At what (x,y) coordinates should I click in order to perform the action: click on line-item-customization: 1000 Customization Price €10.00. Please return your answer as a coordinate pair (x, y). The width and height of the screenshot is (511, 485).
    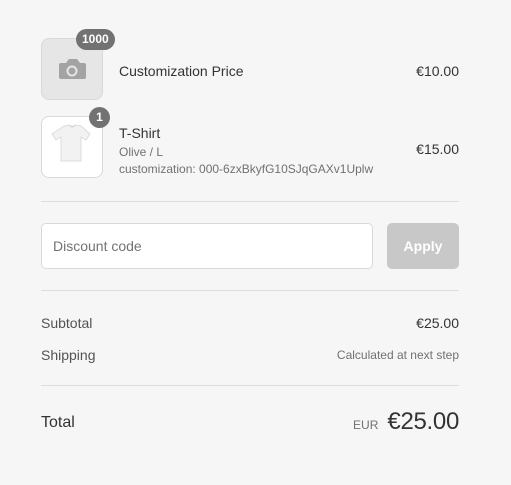
    Looking at the image, I should click on (250, 65).